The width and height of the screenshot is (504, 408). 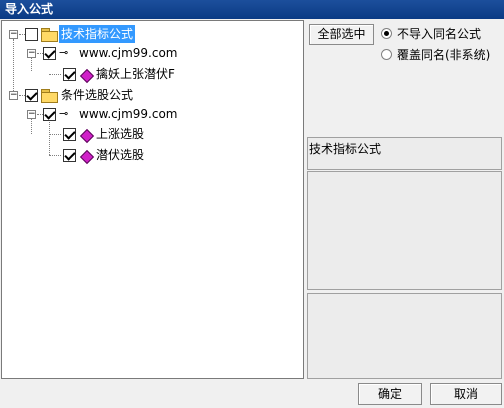 What do you see at coordinates (386, 33) in the screenshot?
I see `radio-skip-duplicates` at bounding box center [386, 33].